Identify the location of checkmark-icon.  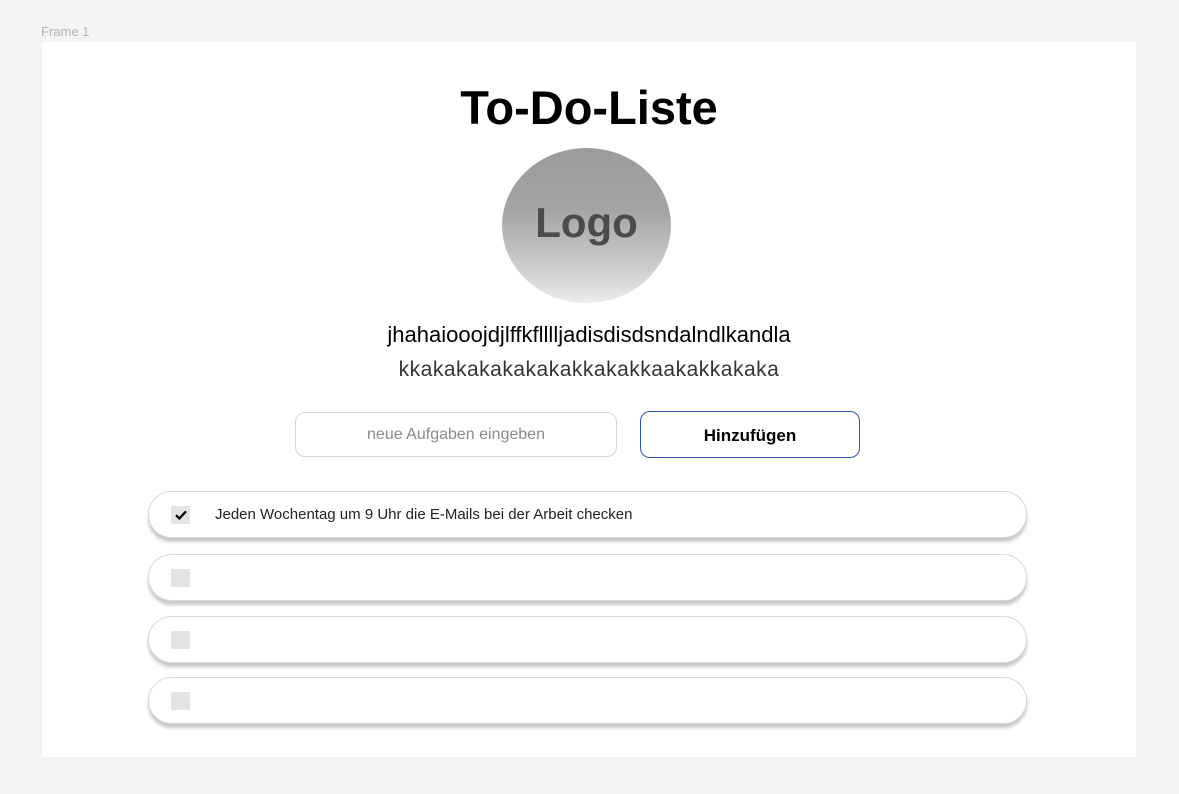
(180, 515).